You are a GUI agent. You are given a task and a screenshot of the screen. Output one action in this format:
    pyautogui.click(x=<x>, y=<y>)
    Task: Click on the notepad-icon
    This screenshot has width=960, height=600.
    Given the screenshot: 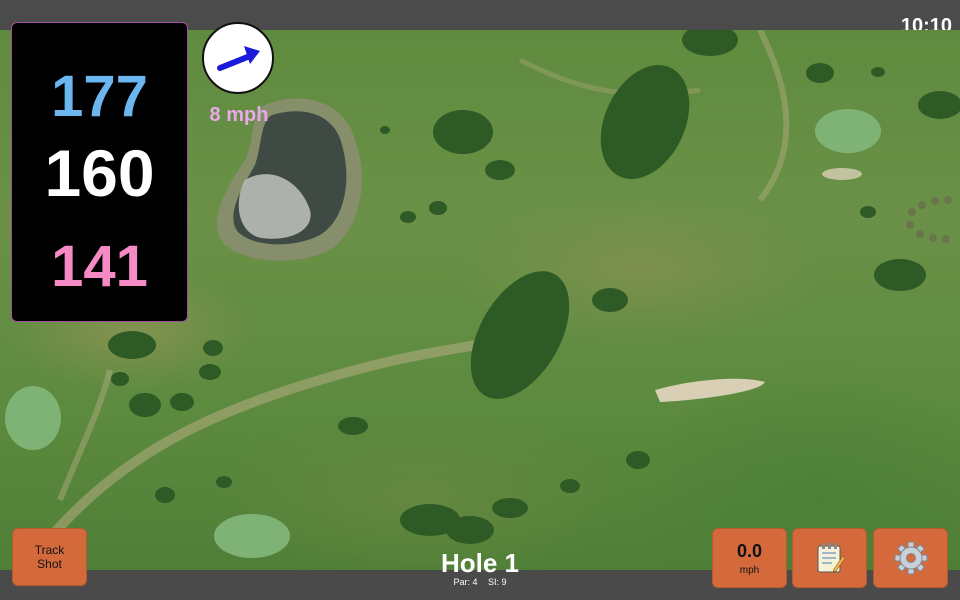 What is the action you would take?
    pyautogui.click(x=831, y=558)
    